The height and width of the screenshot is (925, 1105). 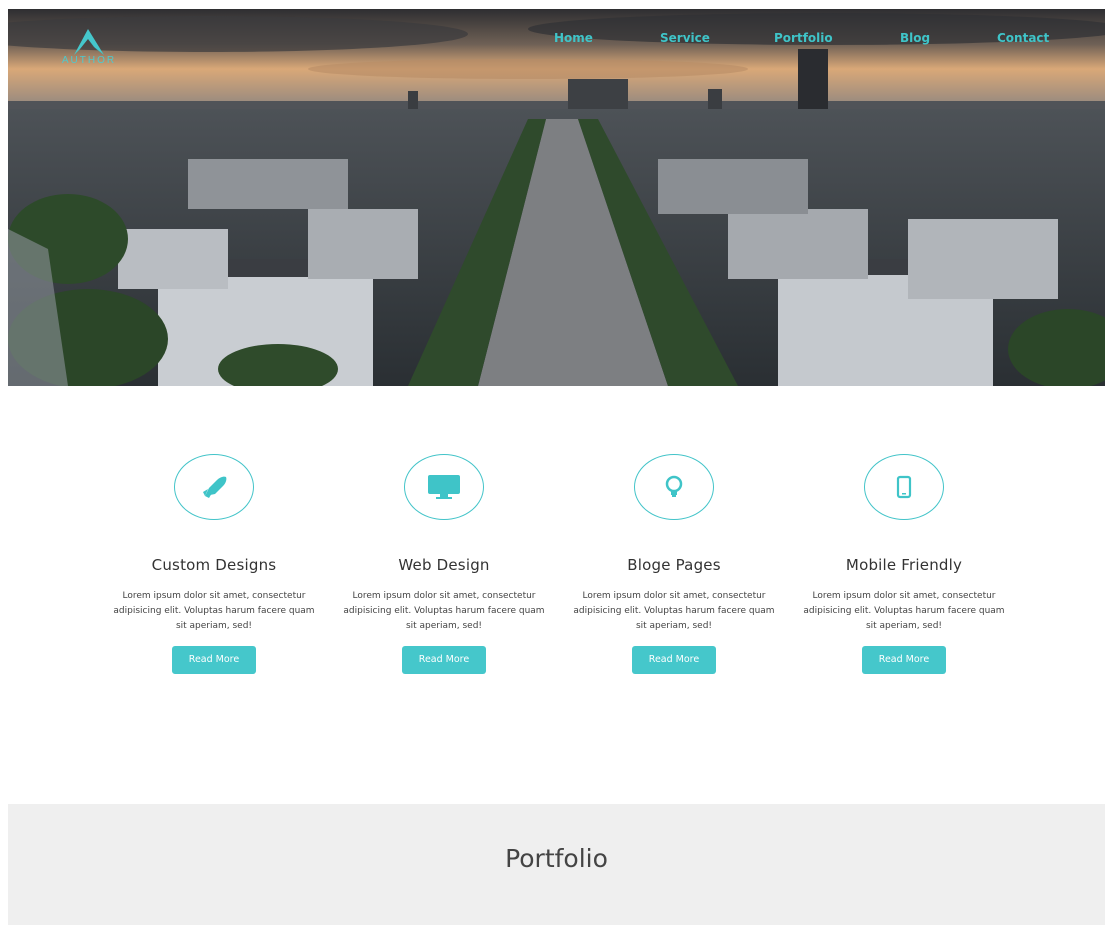 I want to click on nav-service: Service, so click(x=685, y=38).